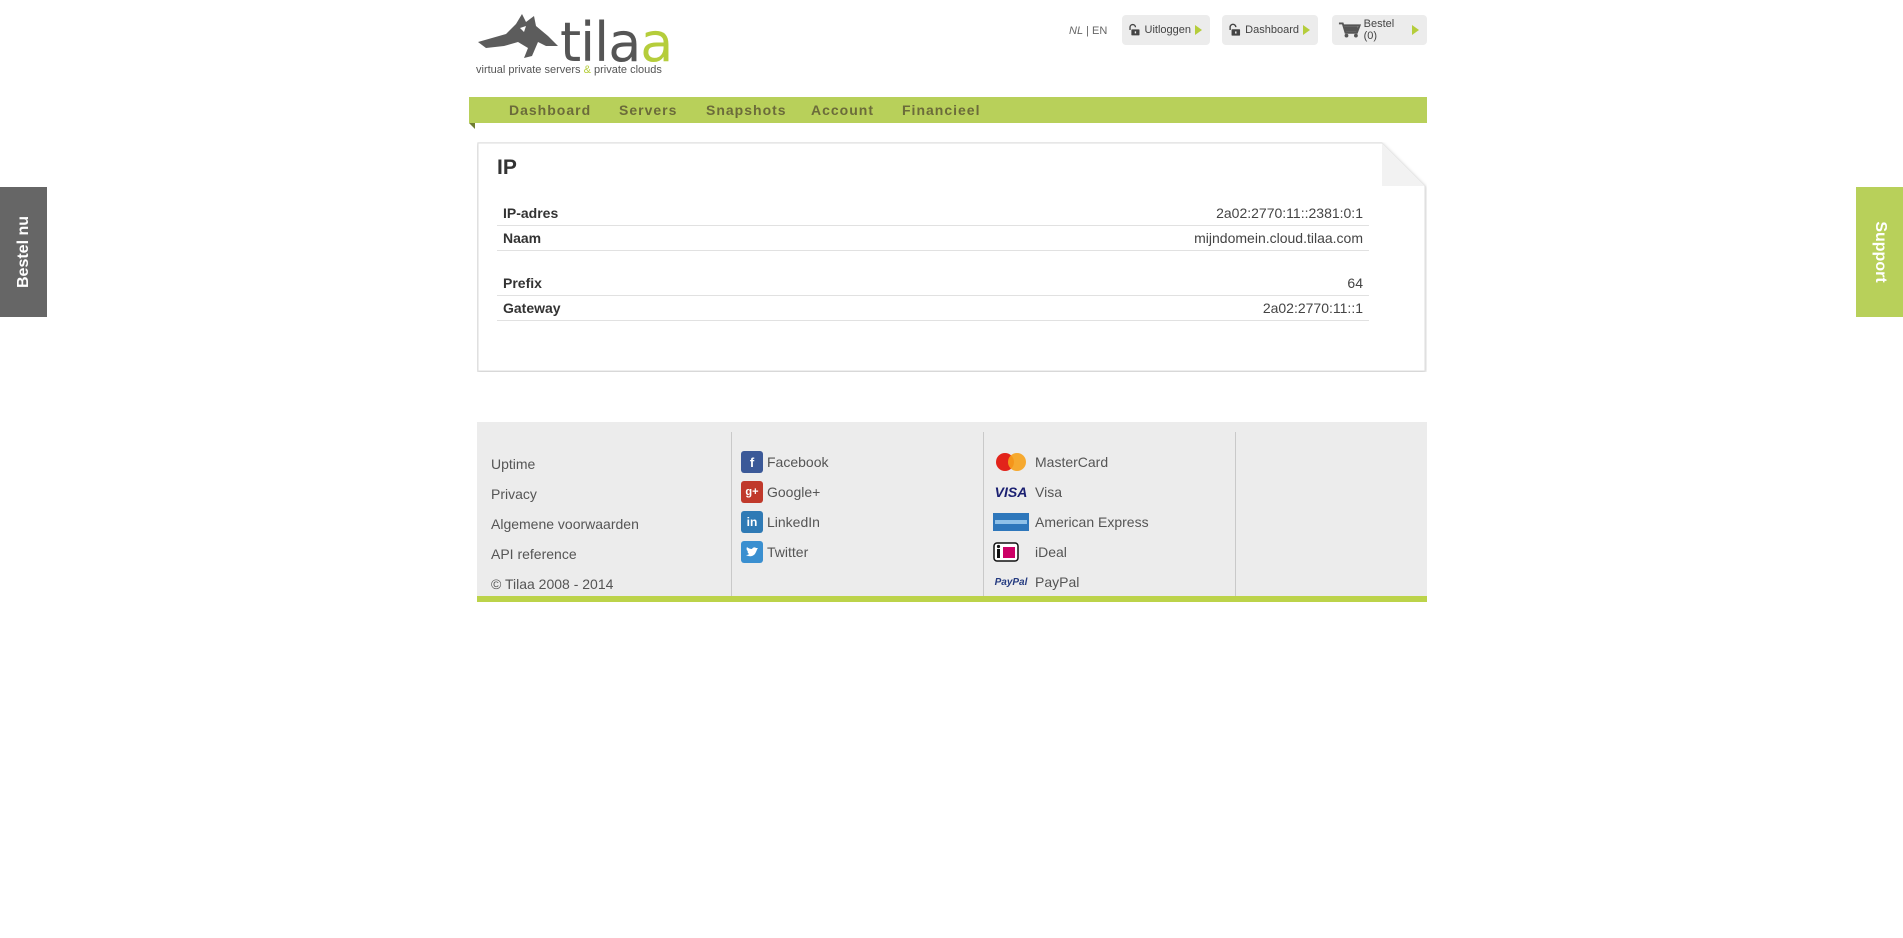 The image size is (1903, 938). Describe the element at coordinates (752, 522) in the screenshot. I see `linkedin-icon: in` at that location.